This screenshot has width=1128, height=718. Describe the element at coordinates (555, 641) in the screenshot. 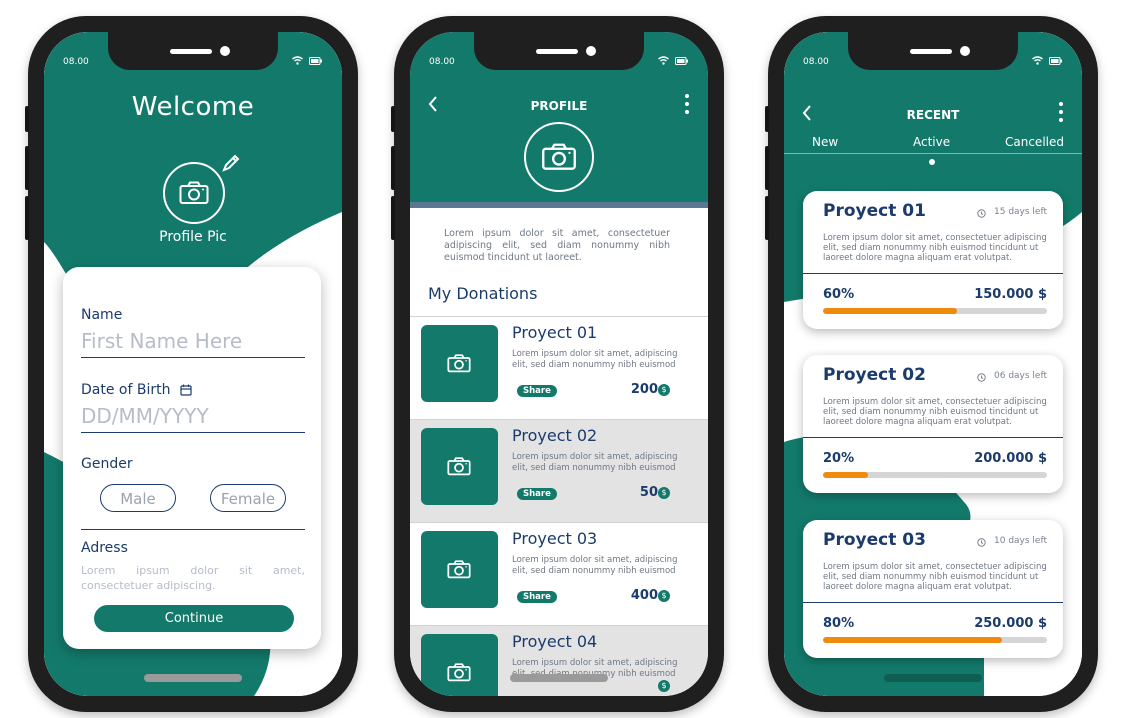

I see `donation-title: Proyect 04` at that location.